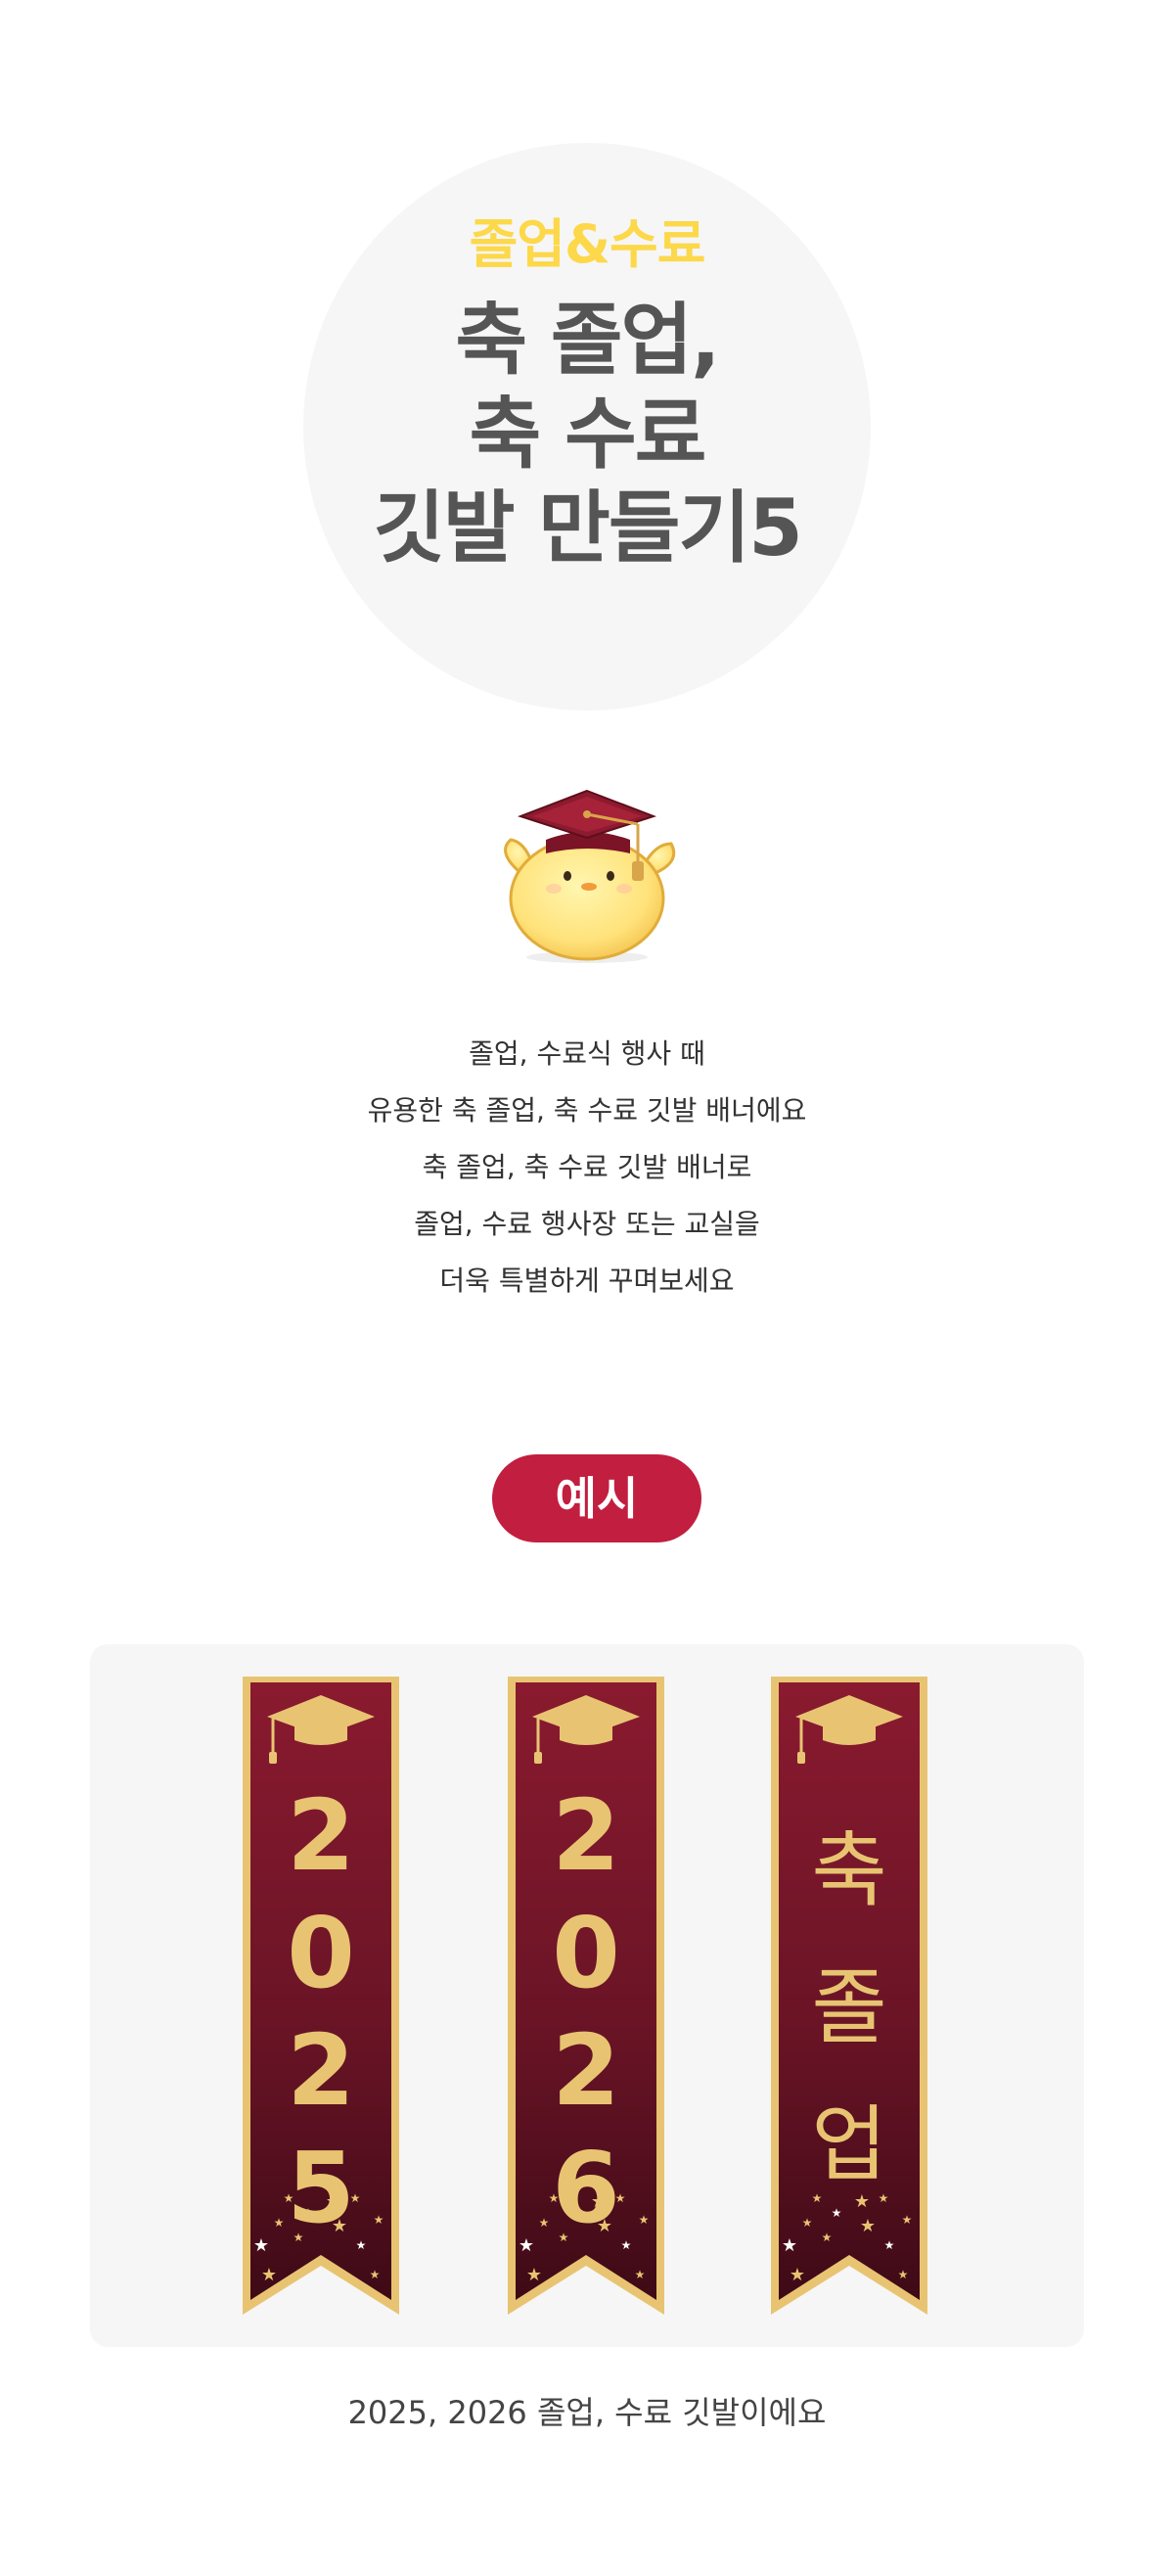 This screenshot has height=2576, width=1174. I want to click on banner-char: 졸, so click(848, 2007).